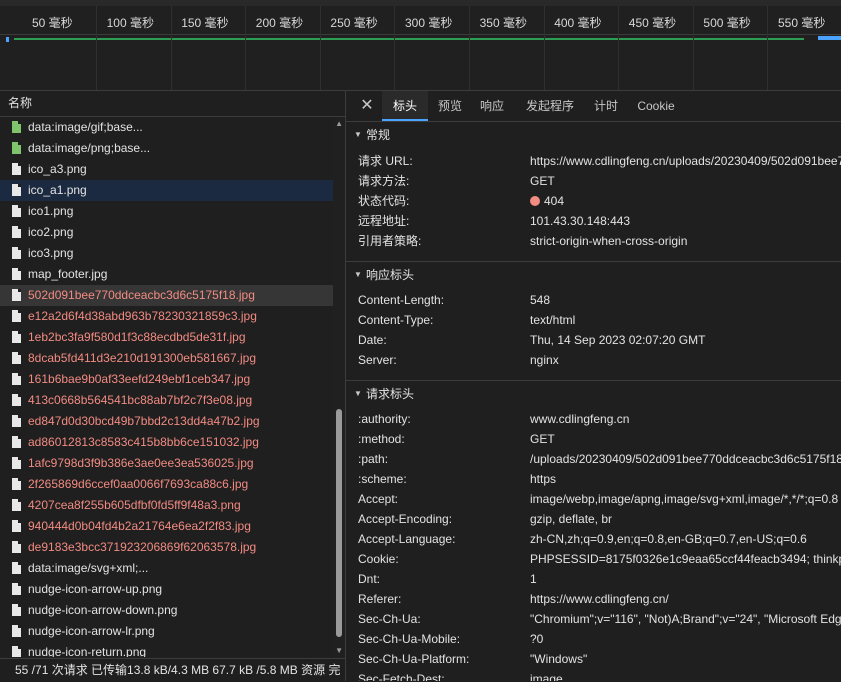  What do you see at coordinates (172, 190) in the screenshot?
I see `request-row: ico_a1.png` at bounding box center [172, 190].